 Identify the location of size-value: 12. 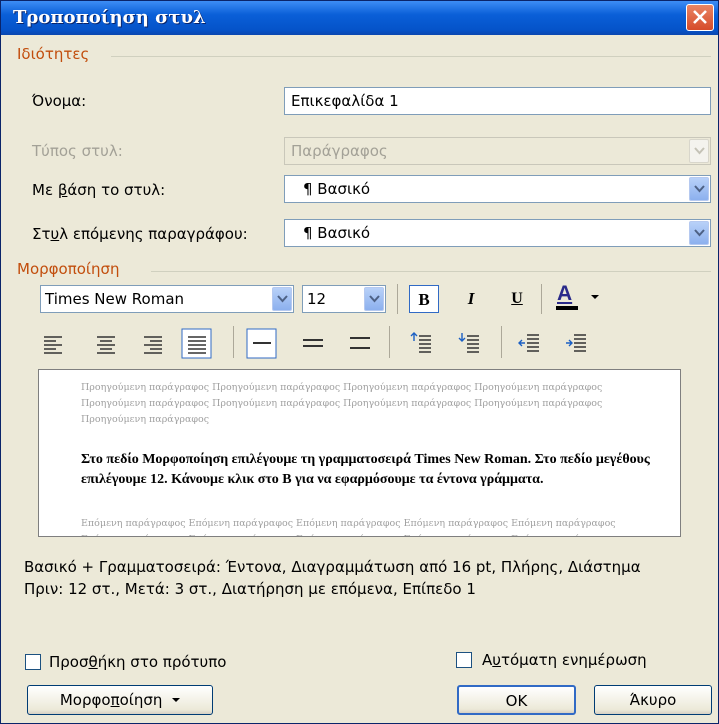
(317, 299).